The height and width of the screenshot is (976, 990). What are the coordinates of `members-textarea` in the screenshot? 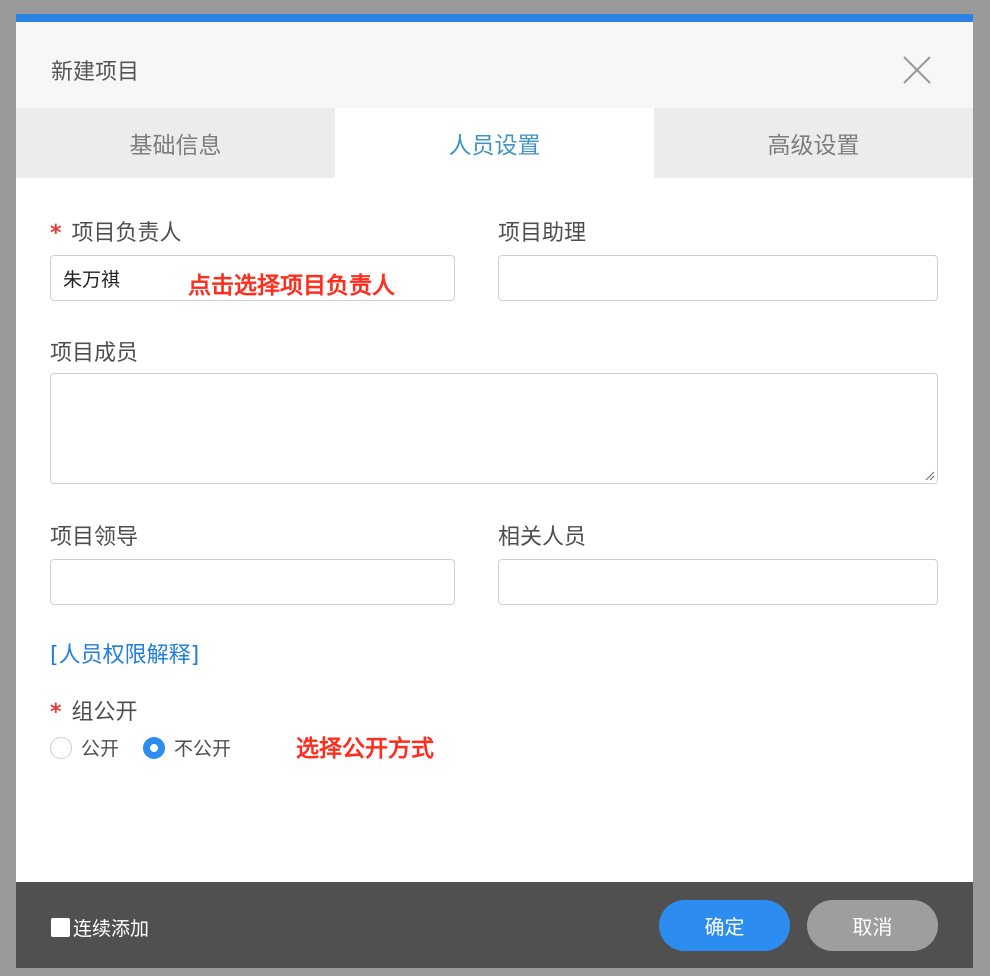 It's located at (494, 428).